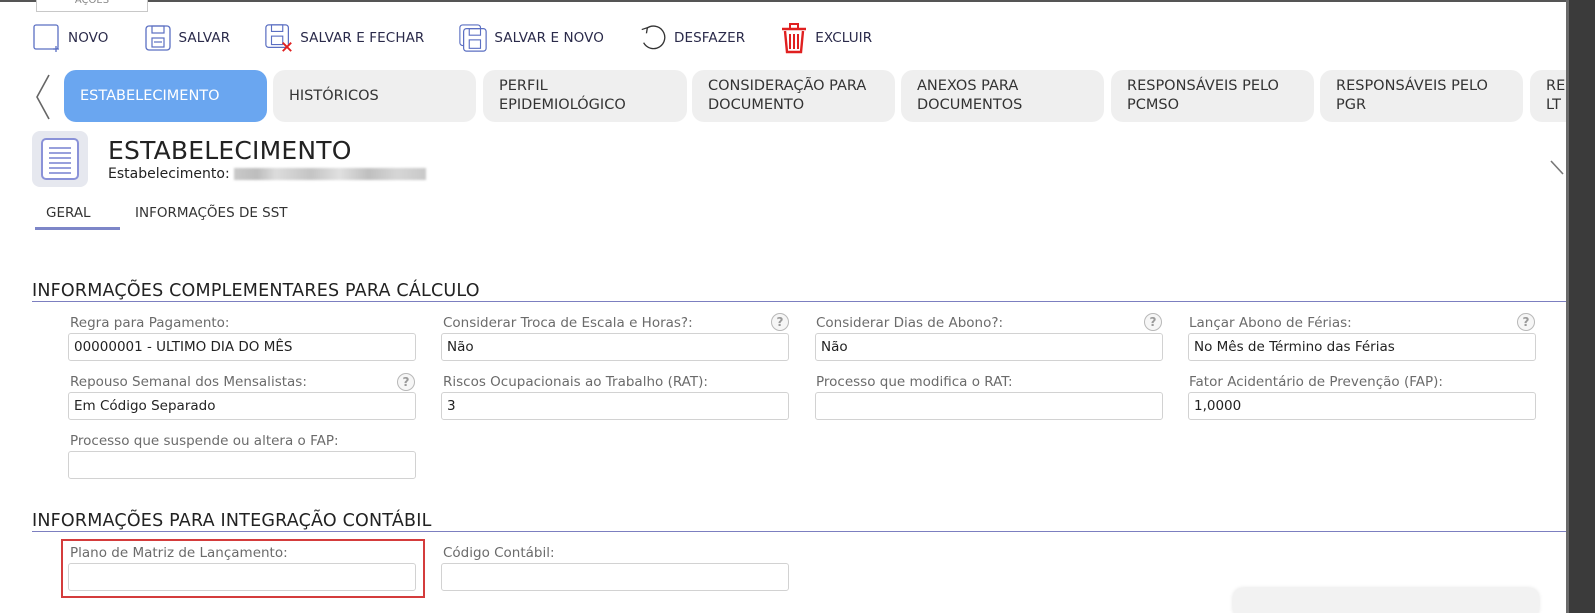 The width and height of the screenshot is (1595, 613). What do you see at coordinates (92, 6) in the screenshot?
I see `top-window-tab: AÇÕES` at bounding box center [92, 6].